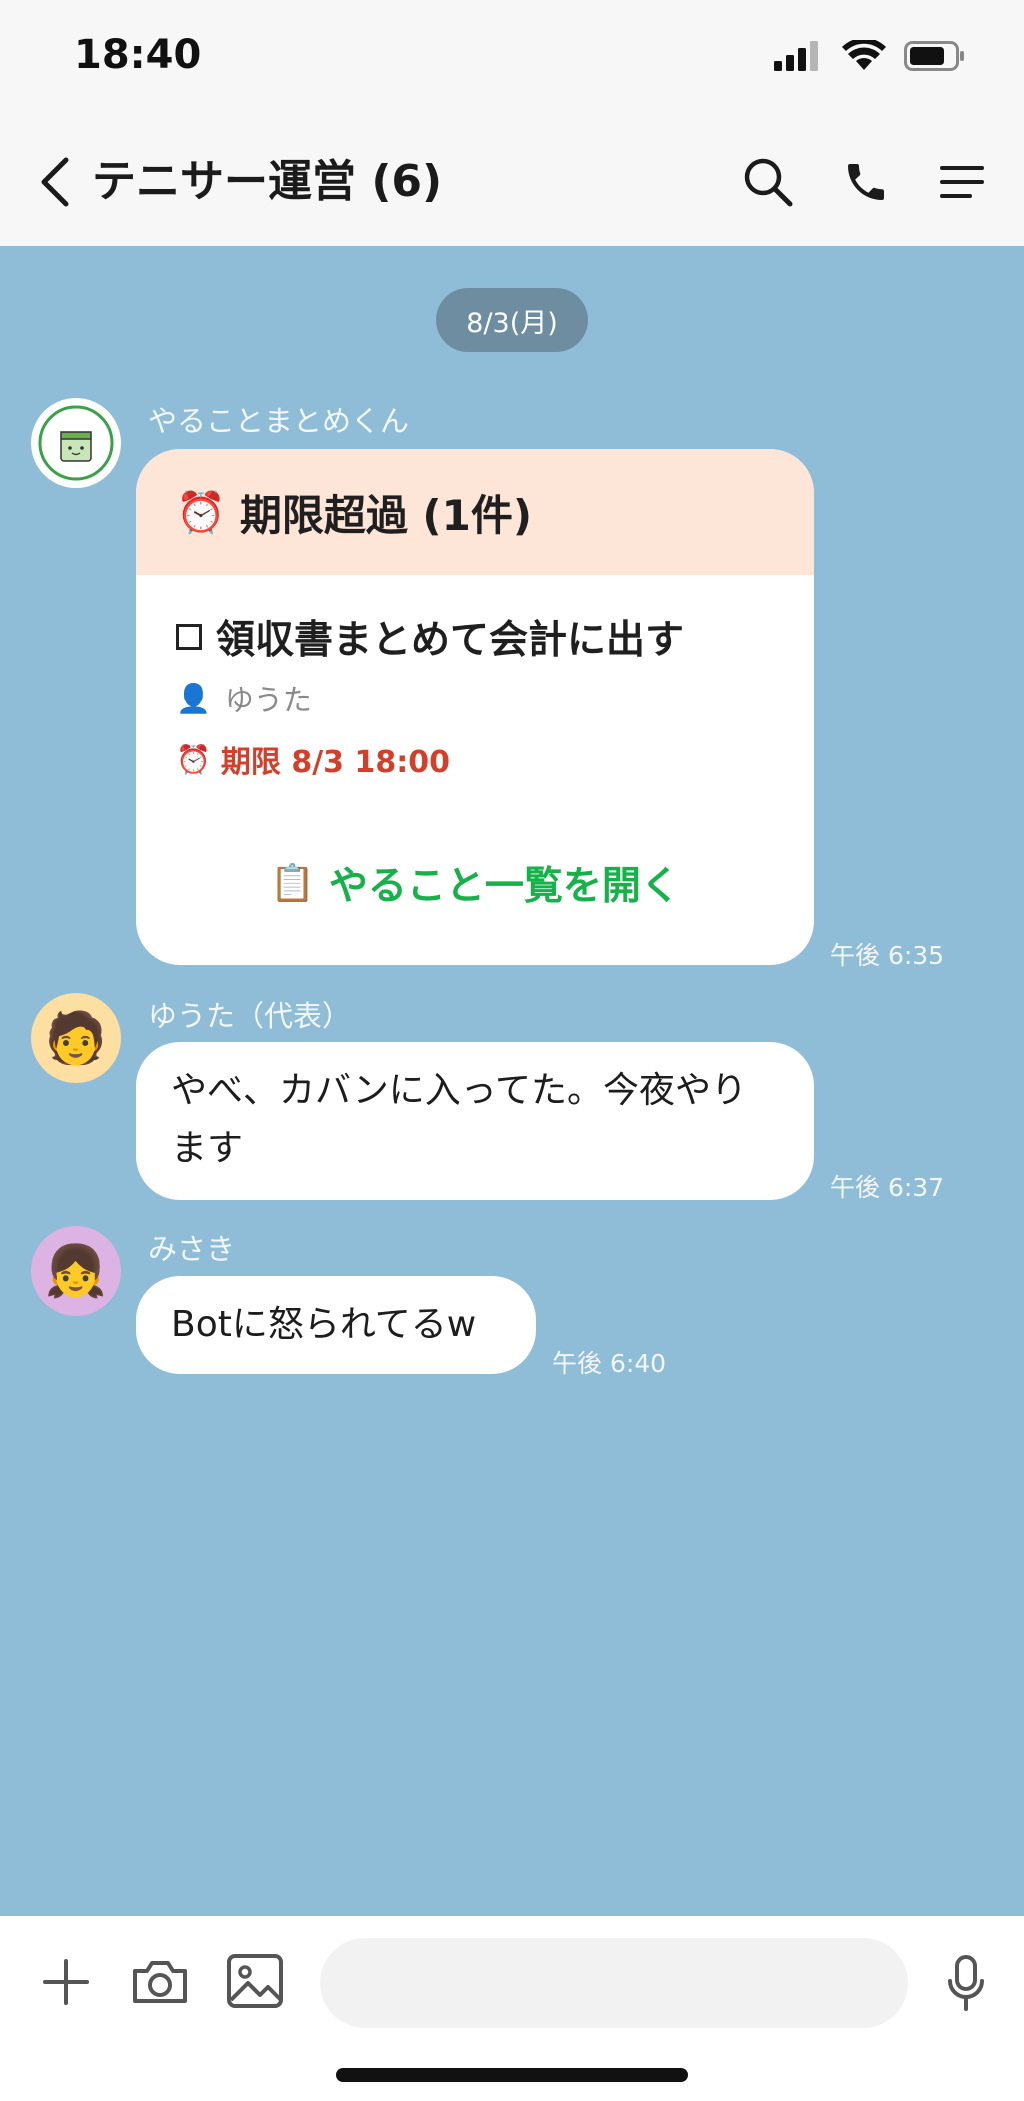  Describe the element at coordinates (614, 1983) in the screenshot. I see `message-input` at that location.